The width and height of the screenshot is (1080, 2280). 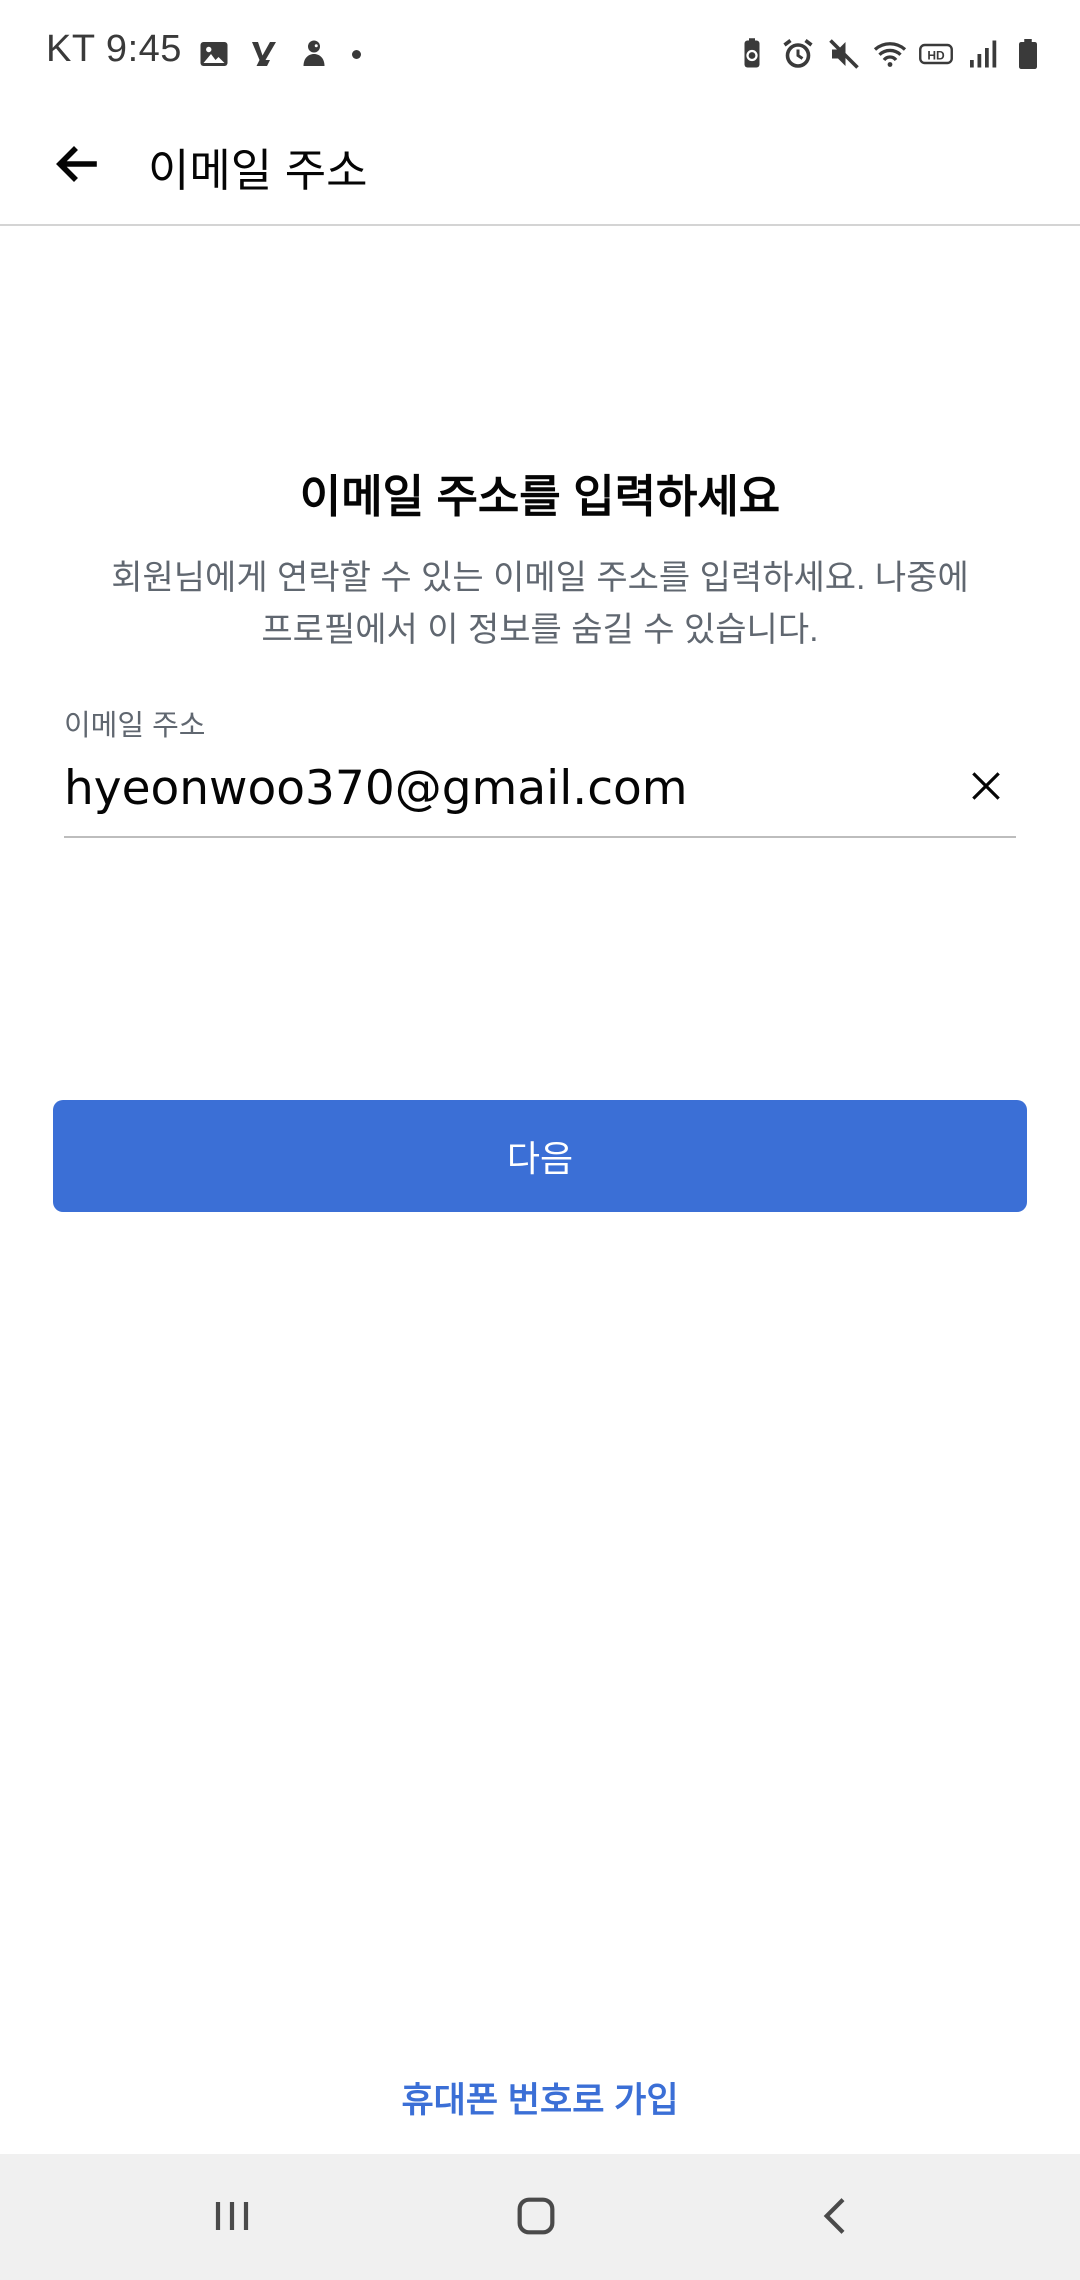 I want to click on recent-apps-button, so click(x=232, y=2218).